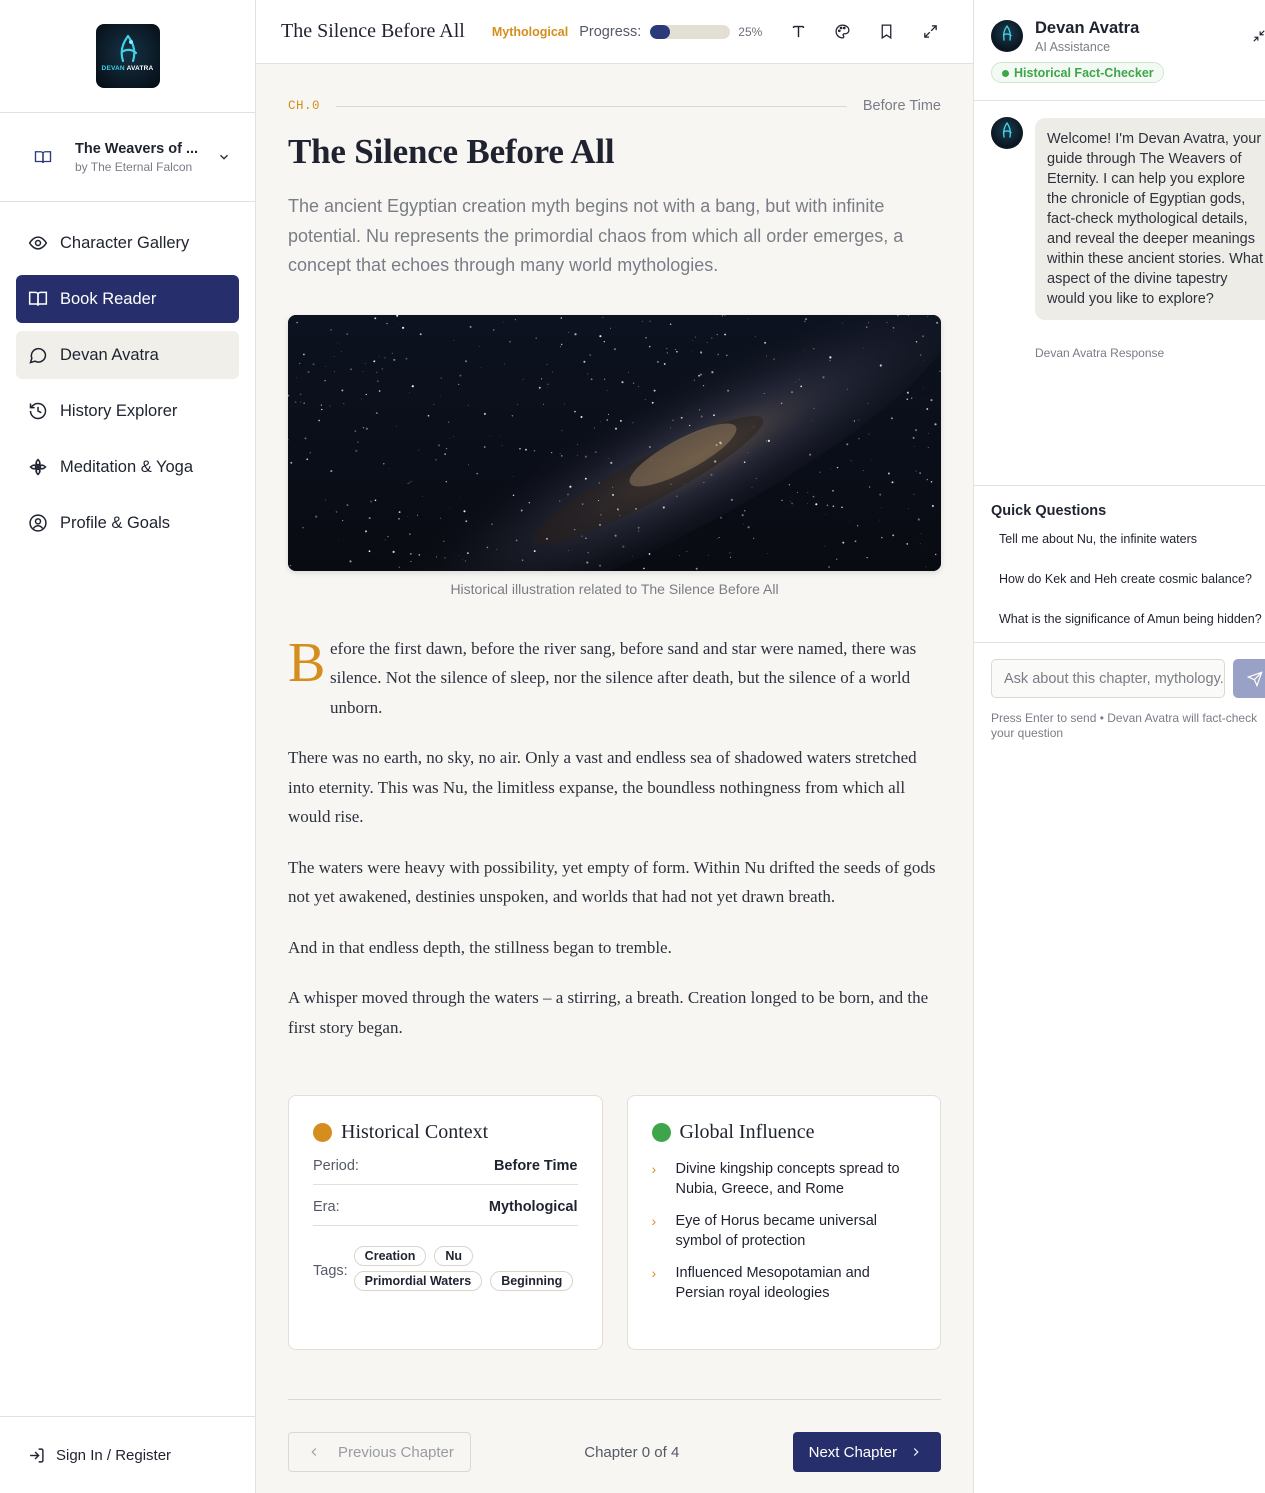 The image size is (1265, 1493). I want to click on book-open-icon, so click(38, 298).